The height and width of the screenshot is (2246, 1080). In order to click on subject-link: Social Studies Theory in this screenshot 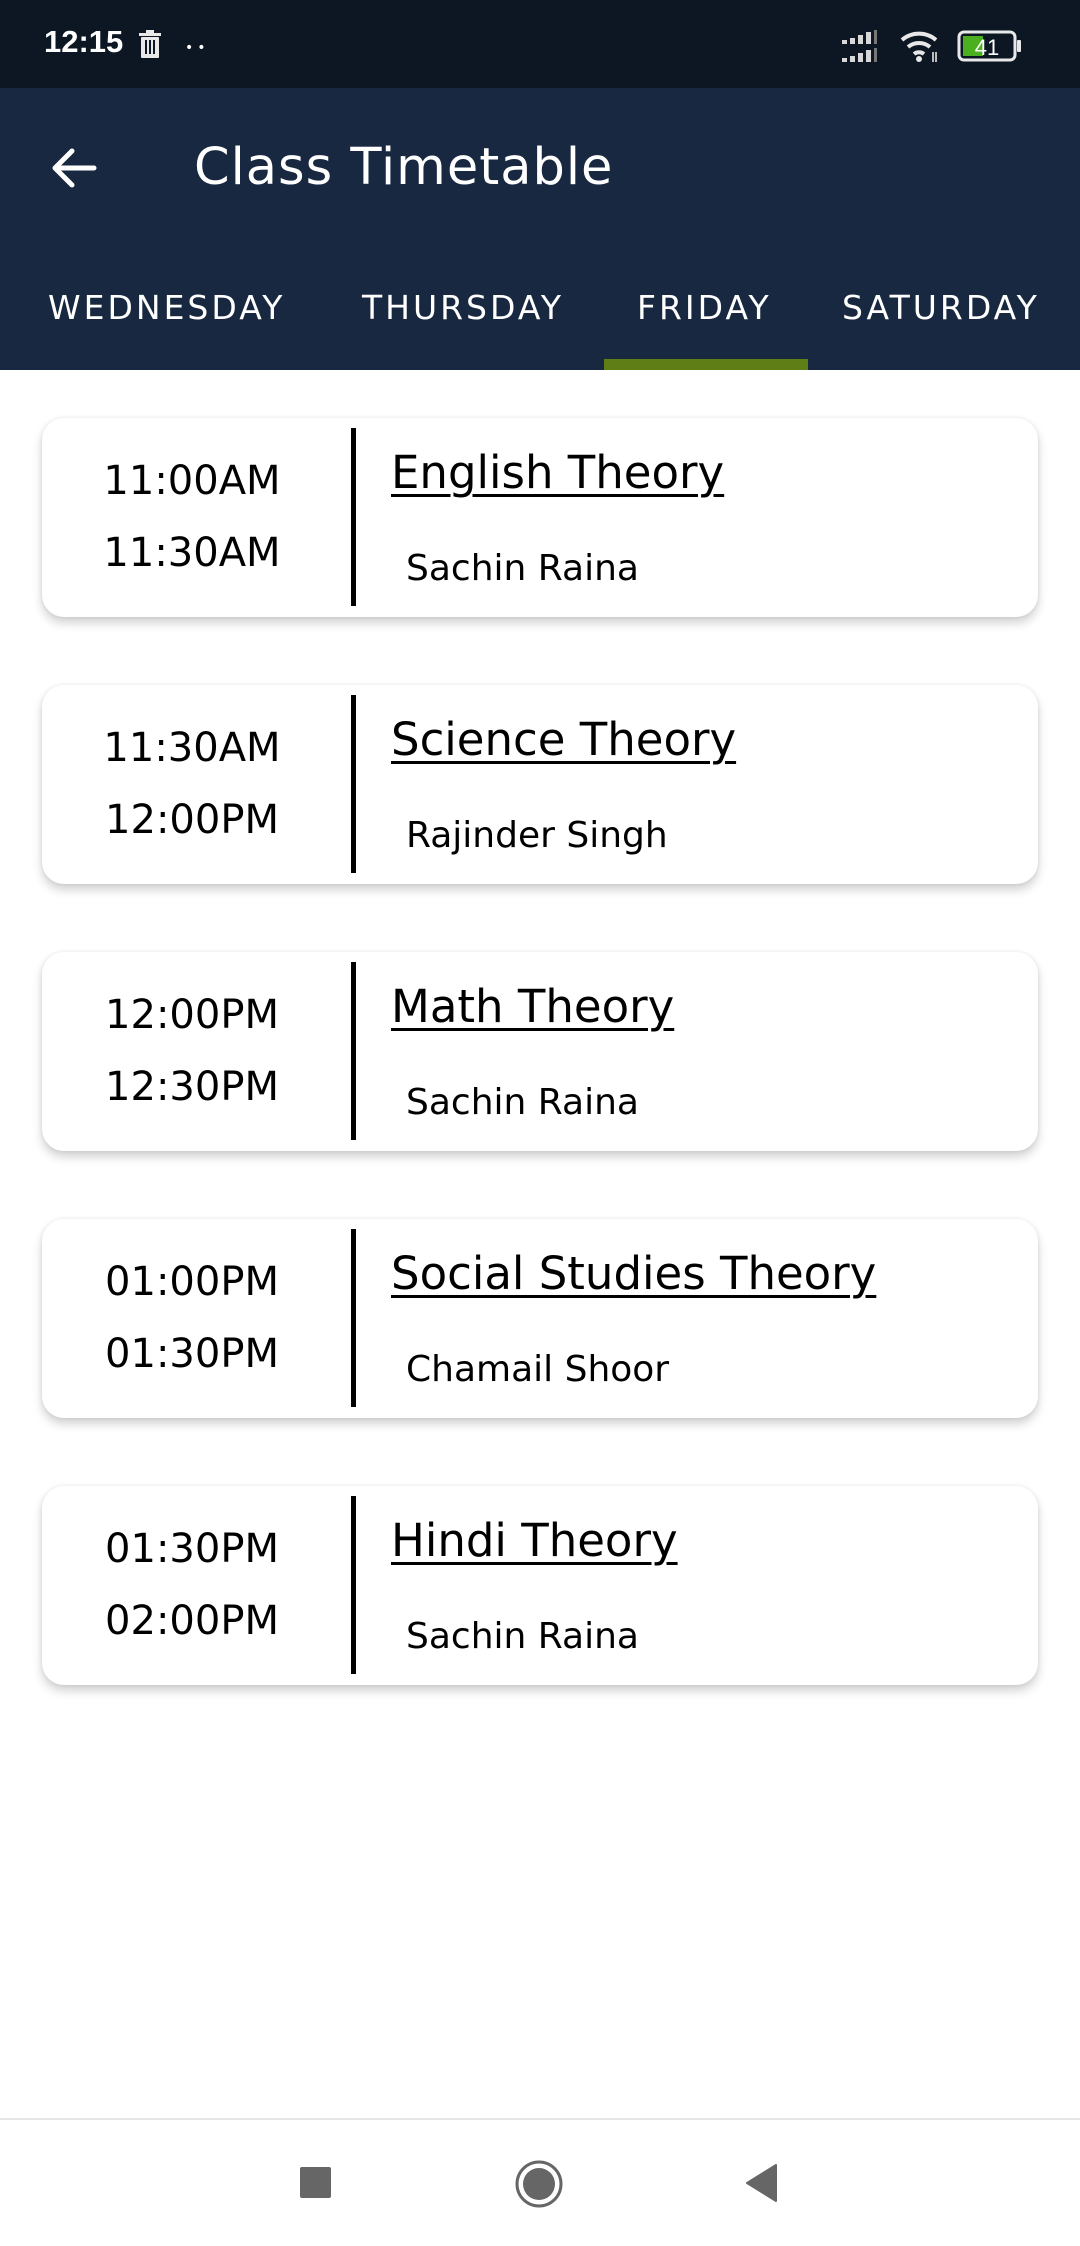, I will do `click(633, 1273)`.